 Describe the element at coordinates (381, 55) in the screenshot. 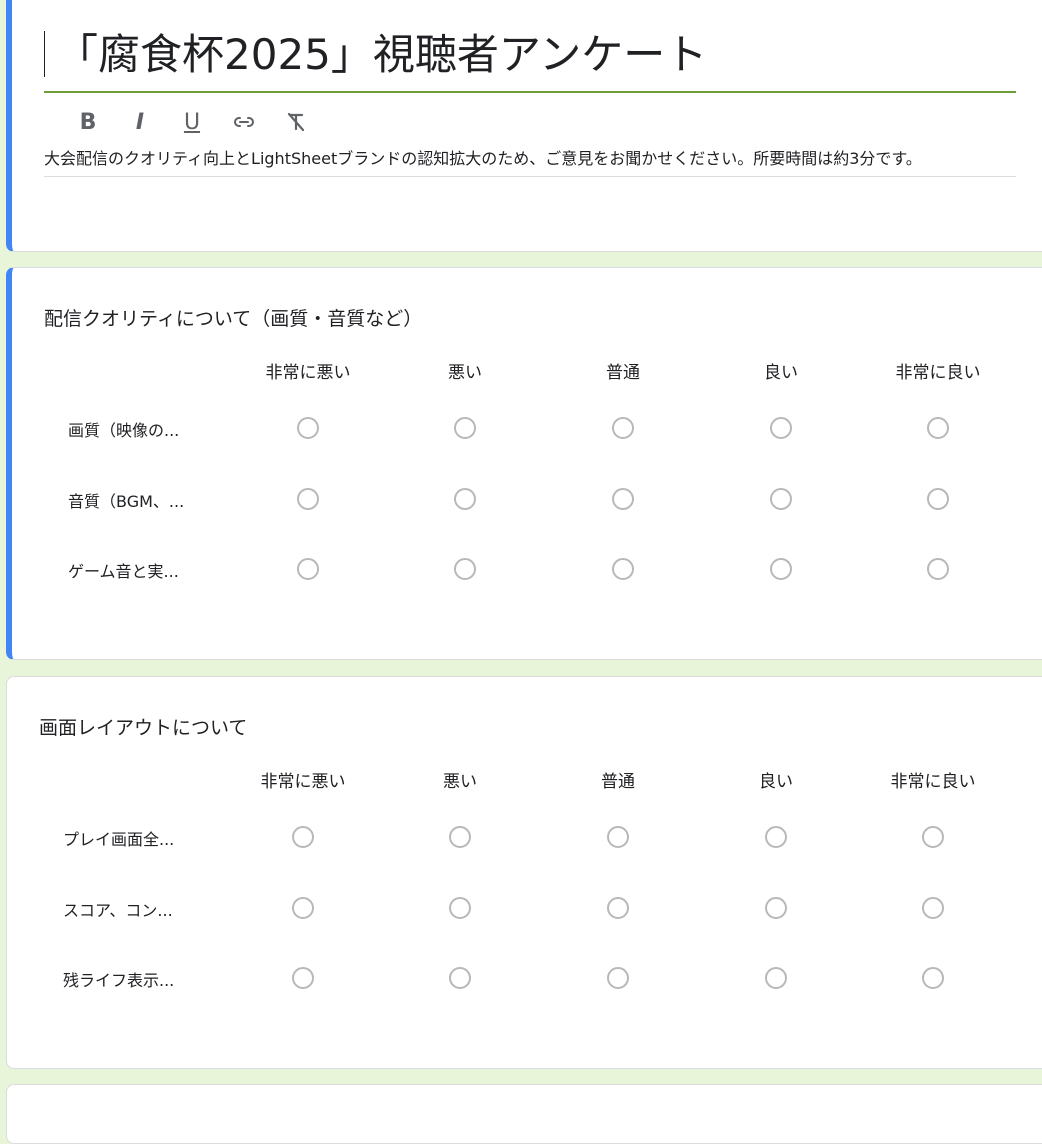

I see `form-title: 「腐食杯2025」視聴者アンケート` at that location.